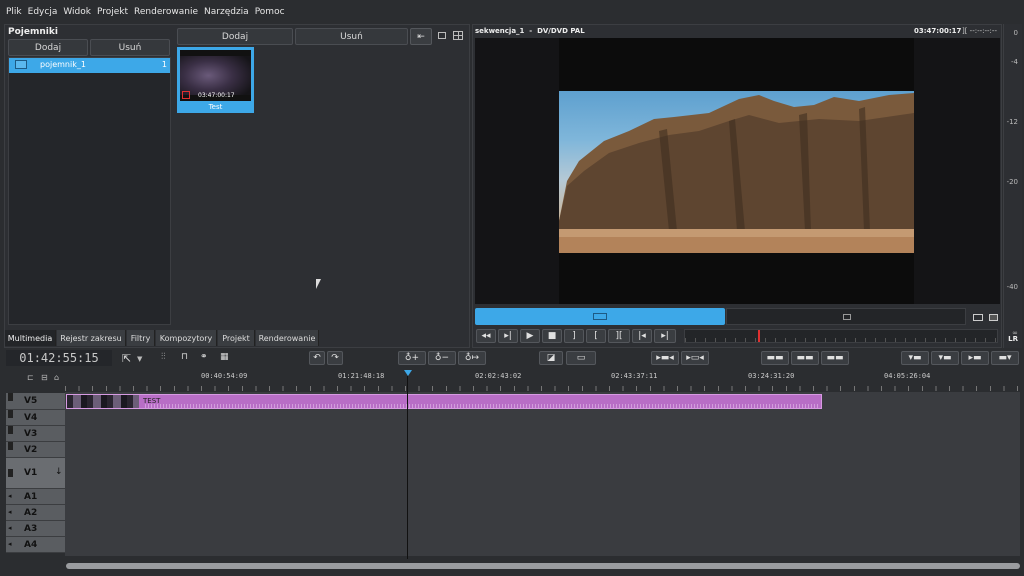 The width and height of the screenshot is (1024, 576). What do you see at coordinates (551, 358) in the screenshot?
I see `fit-timeline-icon: ◪` at bounding box center [551, 358].